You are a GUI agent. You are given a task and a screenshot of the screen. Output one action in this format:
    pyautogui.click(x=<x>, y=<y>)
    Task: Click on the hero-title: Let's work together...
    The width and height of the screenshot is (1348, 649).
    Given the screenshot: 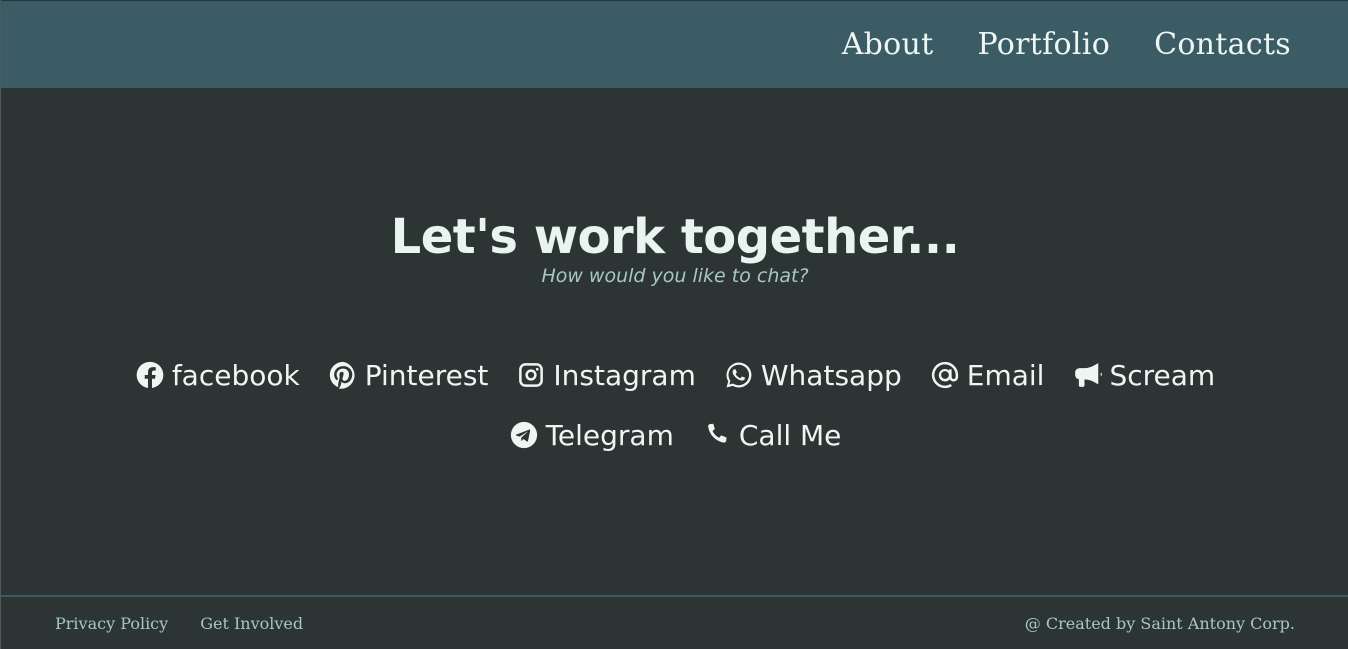 What is the action you would take?
    pyautogui.click(x=675, y=237)
    